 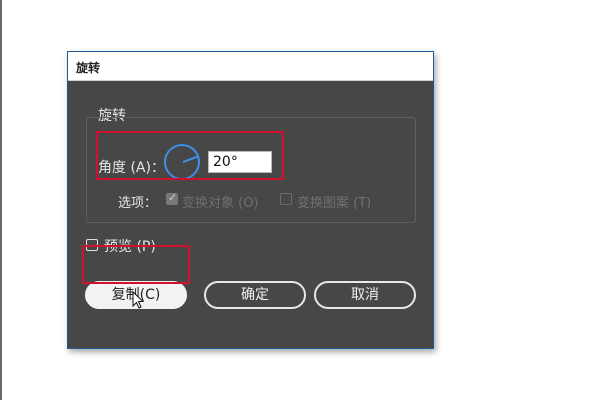 I want to click on dialog-title: 旋转, so click(x=88, y=68).